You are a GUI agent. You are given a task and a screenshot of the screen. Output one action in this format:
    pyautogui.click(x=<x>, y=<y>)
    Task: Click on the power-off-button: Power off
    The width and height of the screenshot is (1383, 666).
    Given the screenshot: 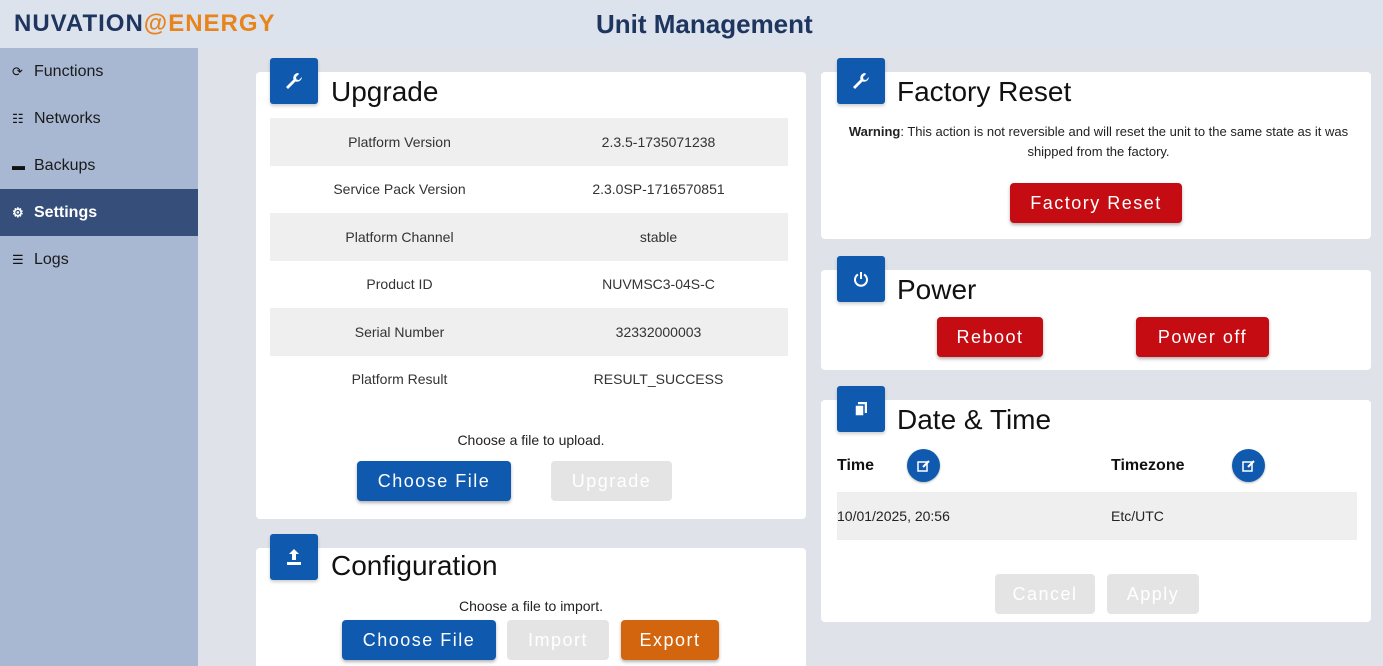 What is the action you would take?
    pyautogui.click(x=1202, y=337)
    